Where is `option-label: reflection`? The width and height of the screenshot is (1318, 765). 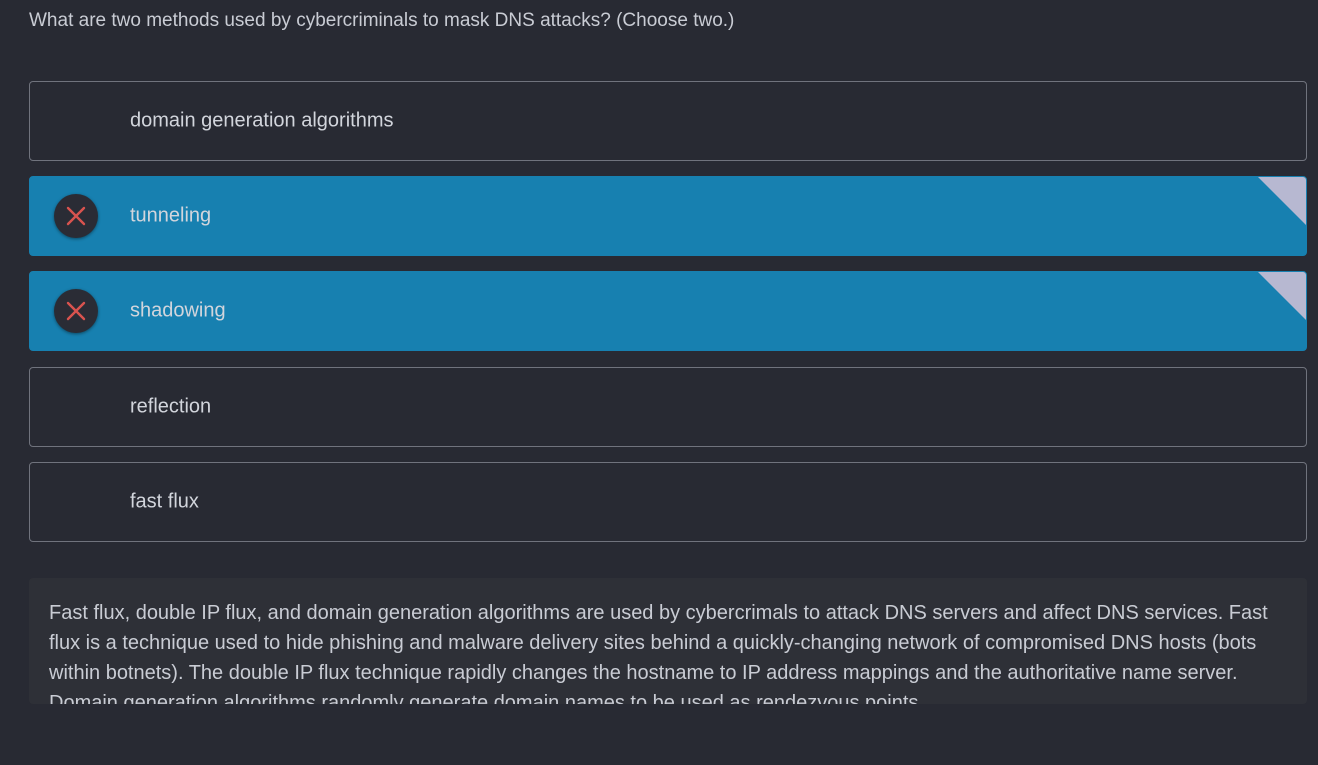 option-label: reflection is located at coordinates (171, 406).